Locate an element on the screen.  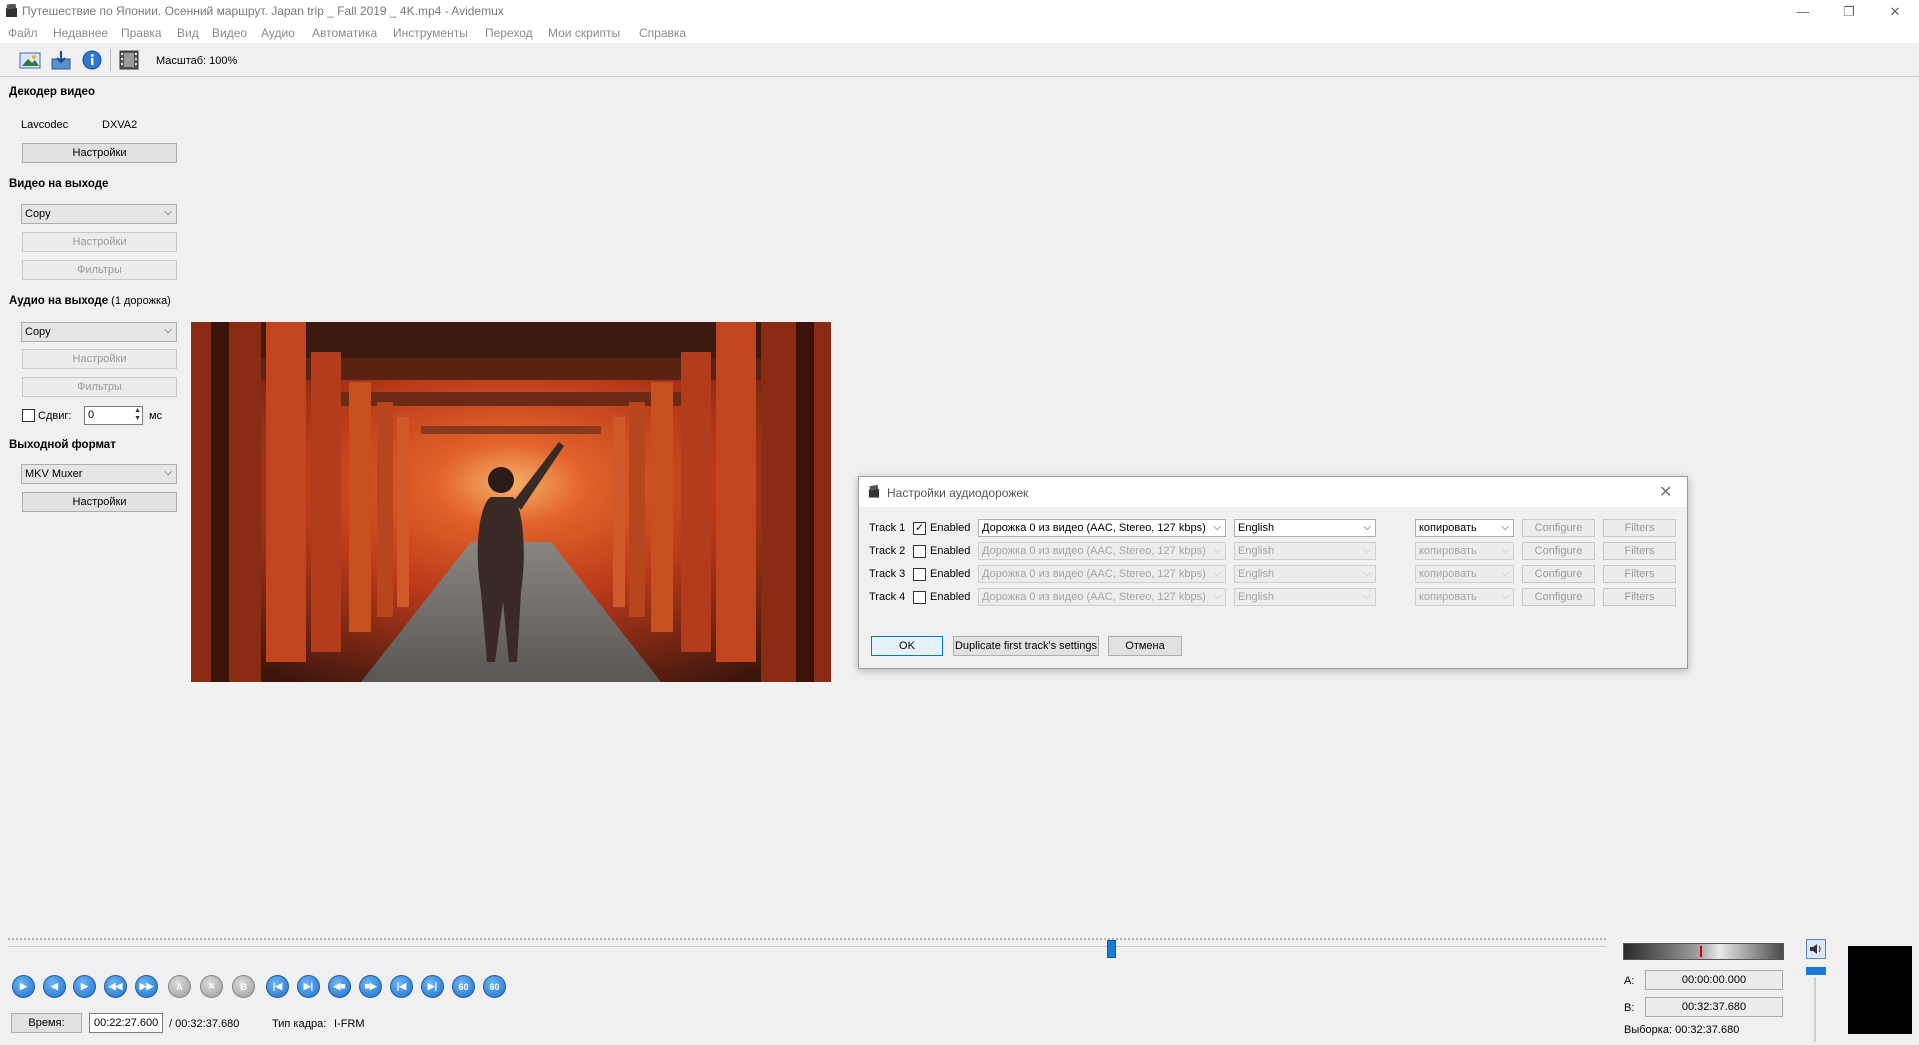
video-codec-select: Copy ⌵ is located at coordinates (99, 214).